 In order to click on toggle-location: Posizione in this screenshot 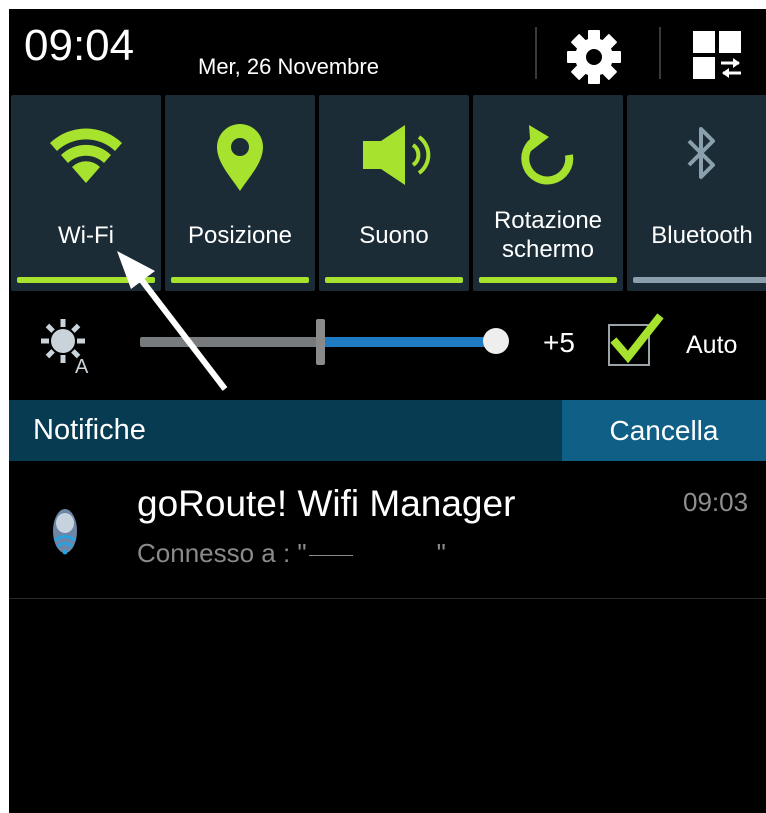, I will do `click(240, 193)`.